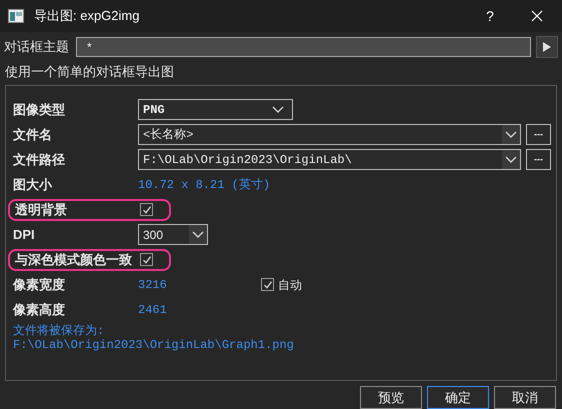  Describe the element at coordinates (59, 331) in the screenshot. I see `save-path-text: 文件将被保存为:` at that location.